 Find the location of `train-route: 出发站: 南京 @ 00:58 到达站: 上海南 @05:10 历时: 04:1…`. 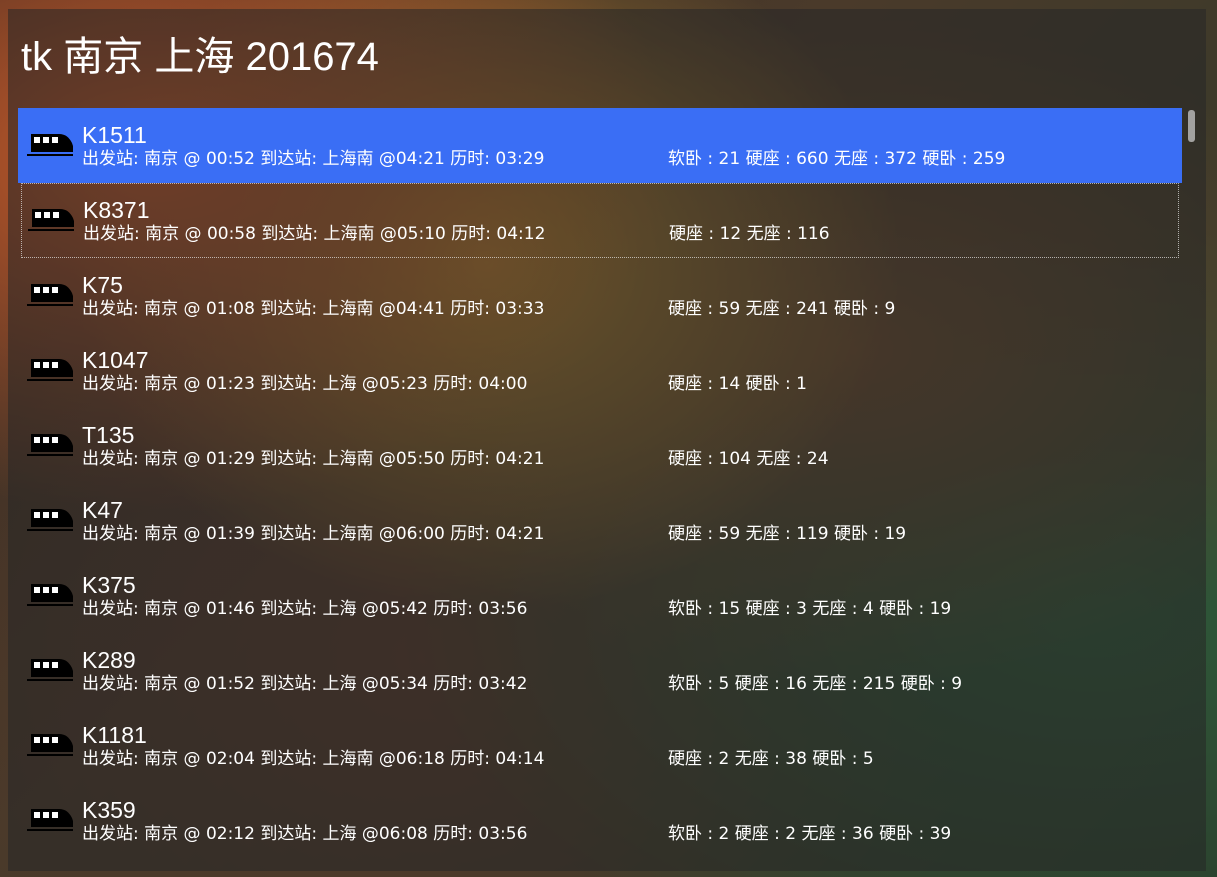

train-route: 出发站: 南京 @ 00:58 到达站: 上海南 @05:10 历时: 04:1… is located at coordinates (314, 234).